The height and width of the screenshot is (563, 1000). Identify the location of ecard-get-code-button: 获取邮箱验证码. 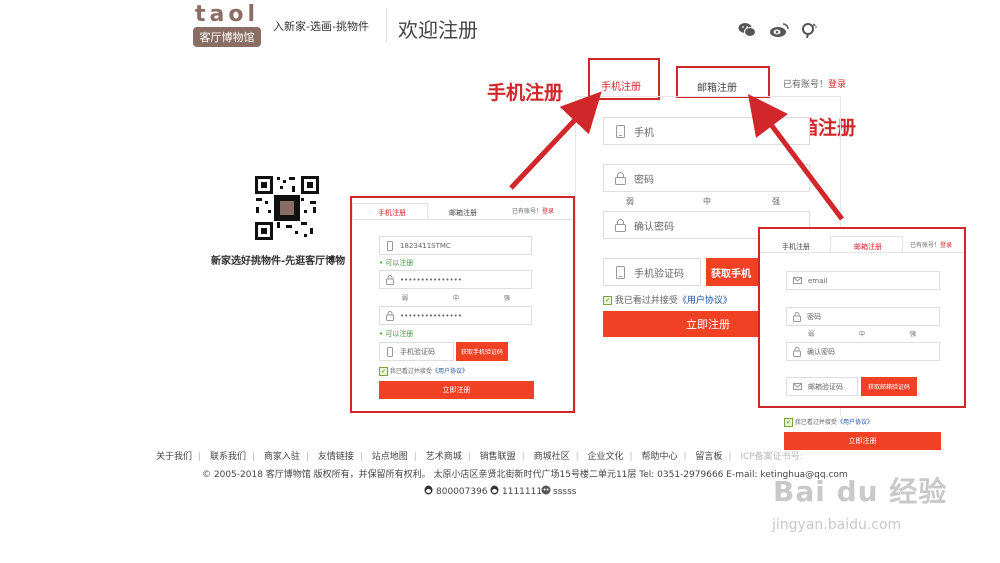
(889, 386).